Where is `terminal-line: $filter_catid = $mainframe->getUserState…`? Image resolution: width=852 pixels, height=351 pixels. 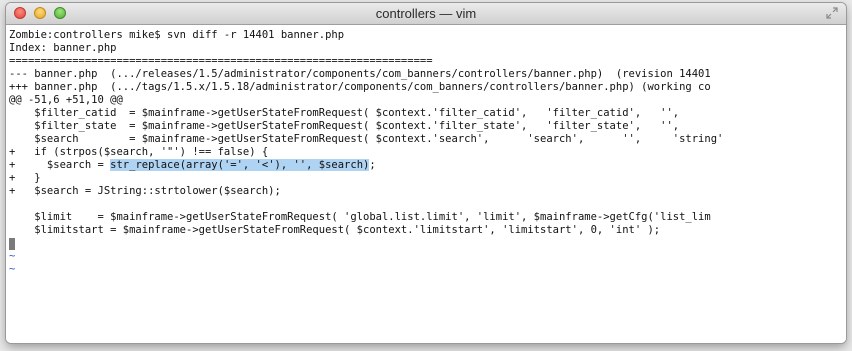 terminal-line: $filter_catid = $mainframe->getUserState… is located at coordinates (344, 113).